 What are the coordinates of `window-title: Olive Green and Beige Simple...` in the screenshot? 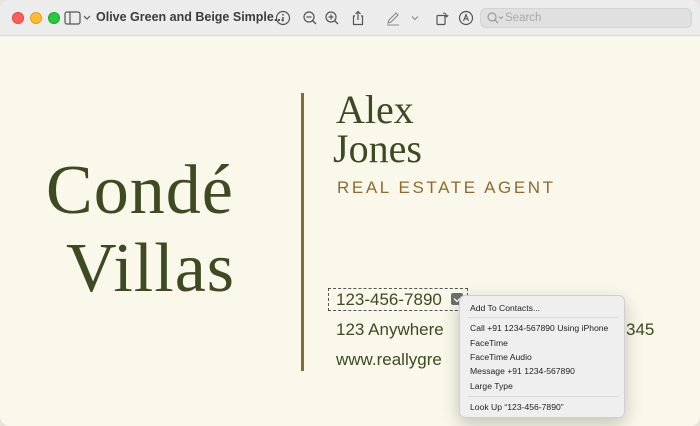 It's located at (190, 17).